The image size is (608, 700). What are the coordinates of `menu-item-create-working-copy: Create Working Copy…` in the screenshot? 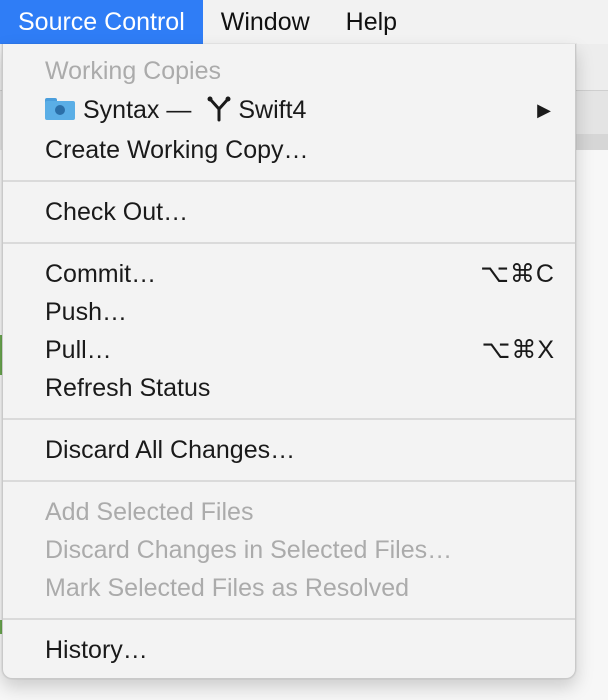 It's located at (289, 150).